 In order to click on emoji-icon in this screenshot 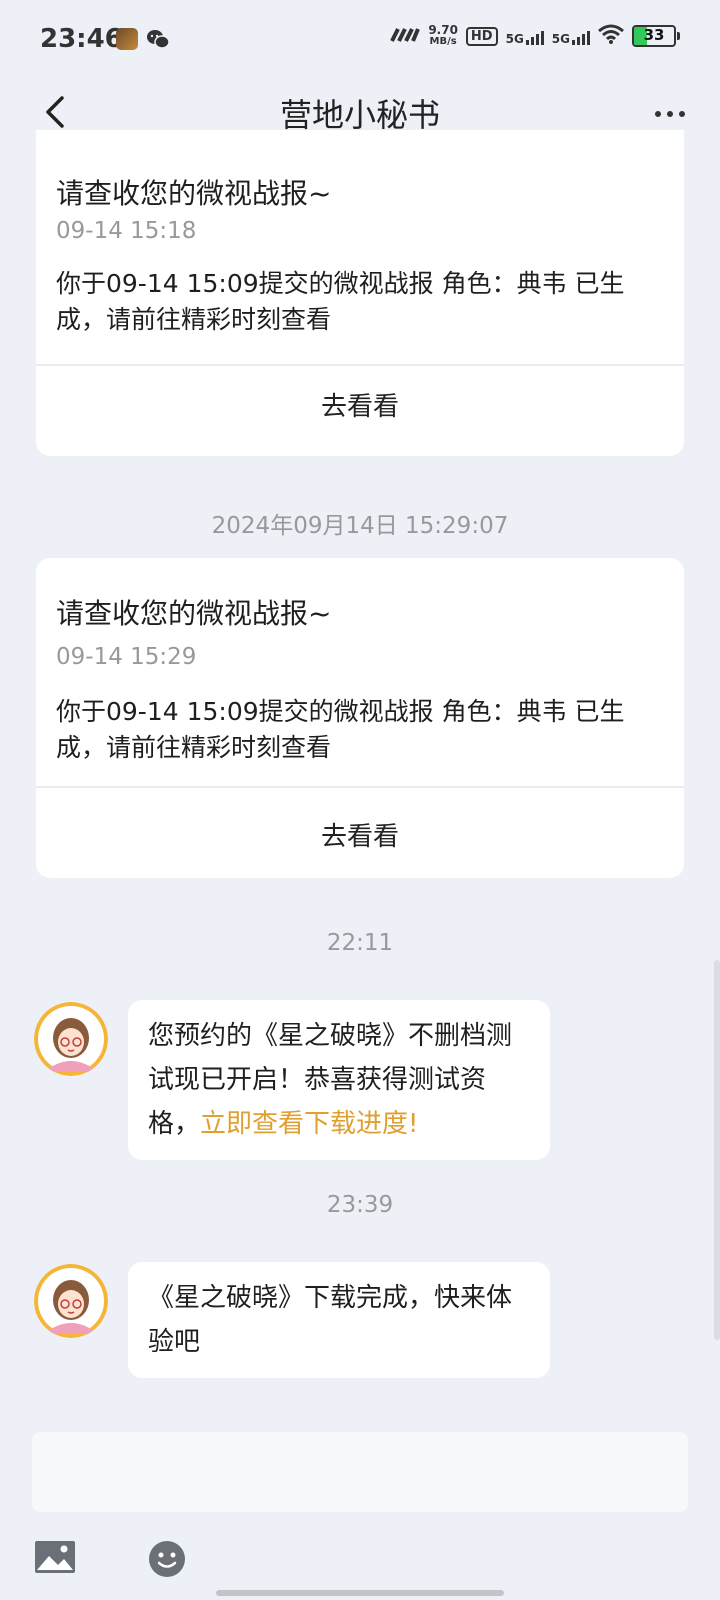, I will do `click(167, 1559)`.